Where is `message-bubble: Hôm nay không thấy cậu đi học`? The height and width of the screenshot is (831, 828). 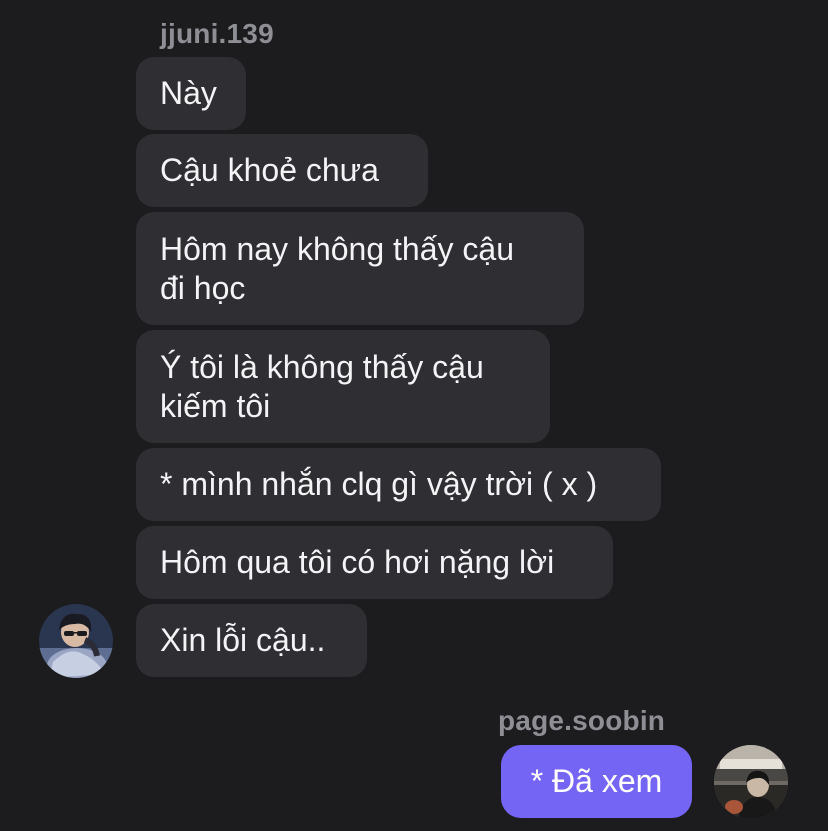 message-bubble: Hôm nay không thấy cậu đi học is located at coordinates (360, 268).